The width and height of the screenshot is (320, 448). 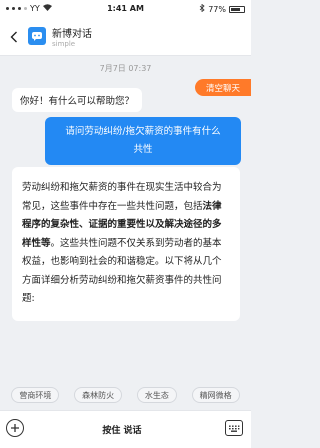 I want to click on topic-chip: 水生态, so click(x=156, y=395).